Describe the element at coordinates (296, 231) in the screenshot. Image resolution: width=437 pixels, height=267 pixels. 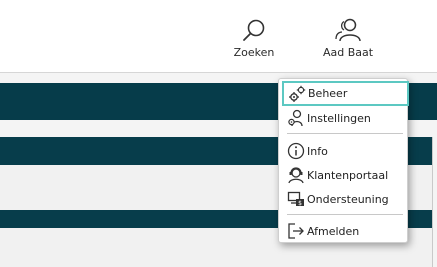
I see `logout-icon` at that location.